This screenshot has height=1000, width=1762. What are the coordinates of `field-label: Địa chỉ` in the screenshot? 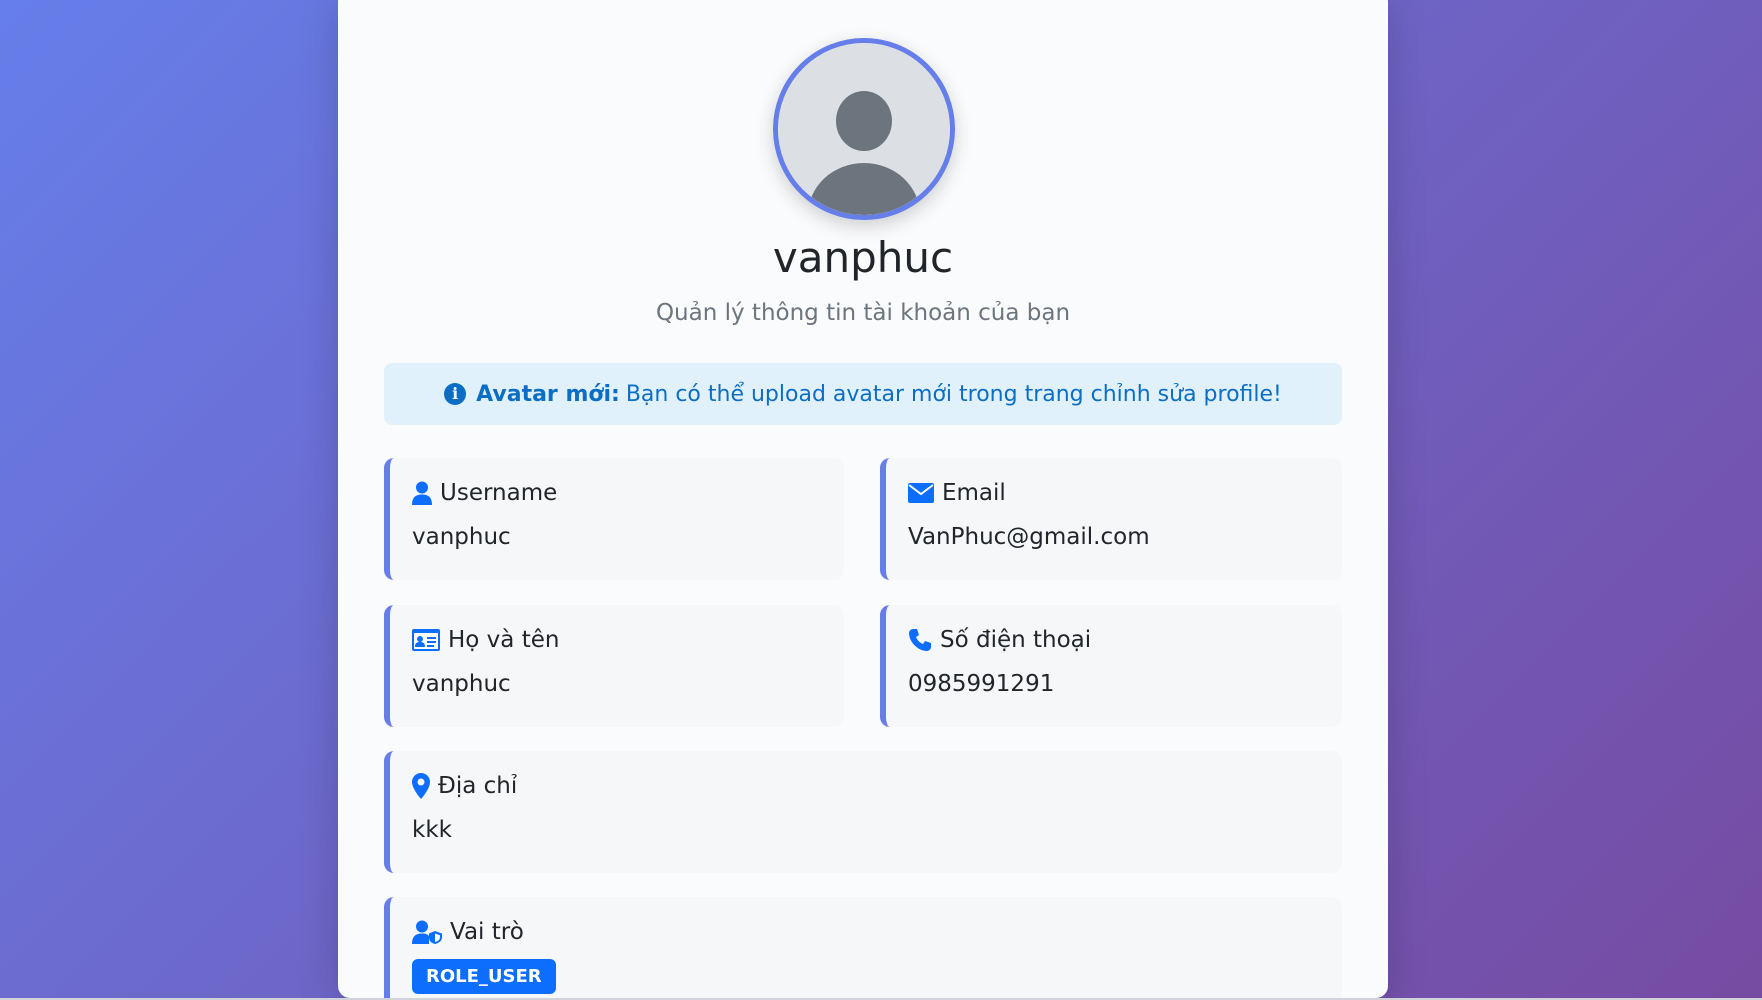 It's located at (478, 786).